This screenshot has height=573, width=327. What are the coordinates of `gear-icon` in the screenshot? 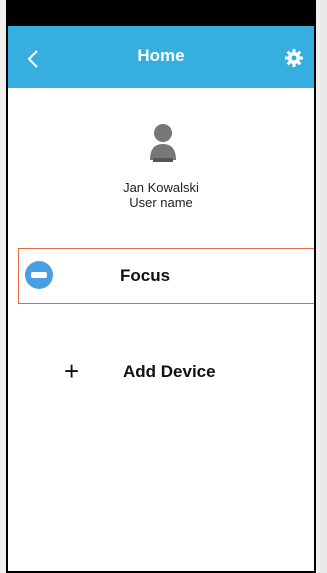 It's located at (294, 58).